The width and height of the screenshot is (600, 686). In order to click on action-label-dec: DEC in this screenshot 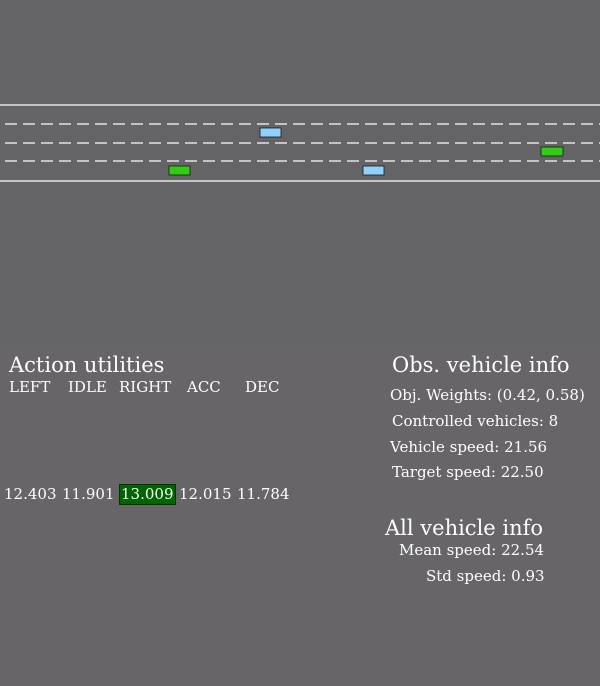, I will do `click(262, 387)`.